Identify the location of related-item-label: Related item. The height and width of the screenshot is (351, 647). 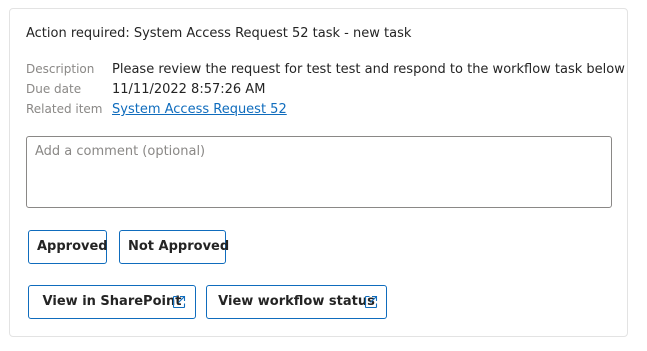
(64, 109).